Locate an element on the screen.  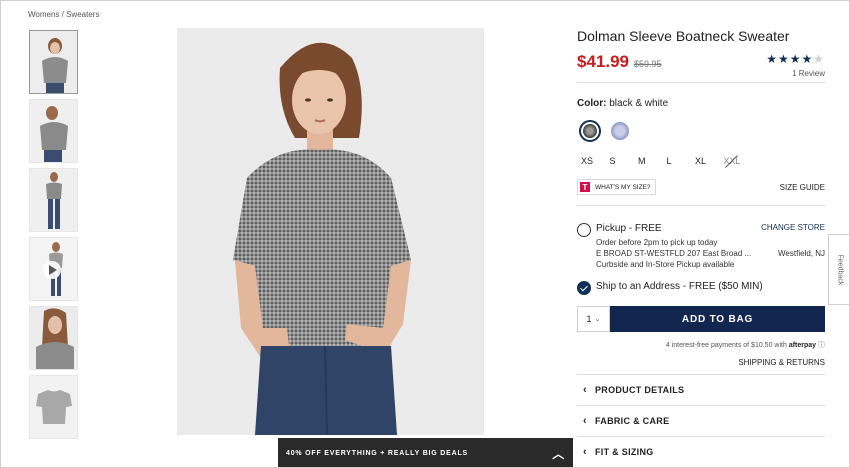
size-l: L is located at coordinates (677, 161).